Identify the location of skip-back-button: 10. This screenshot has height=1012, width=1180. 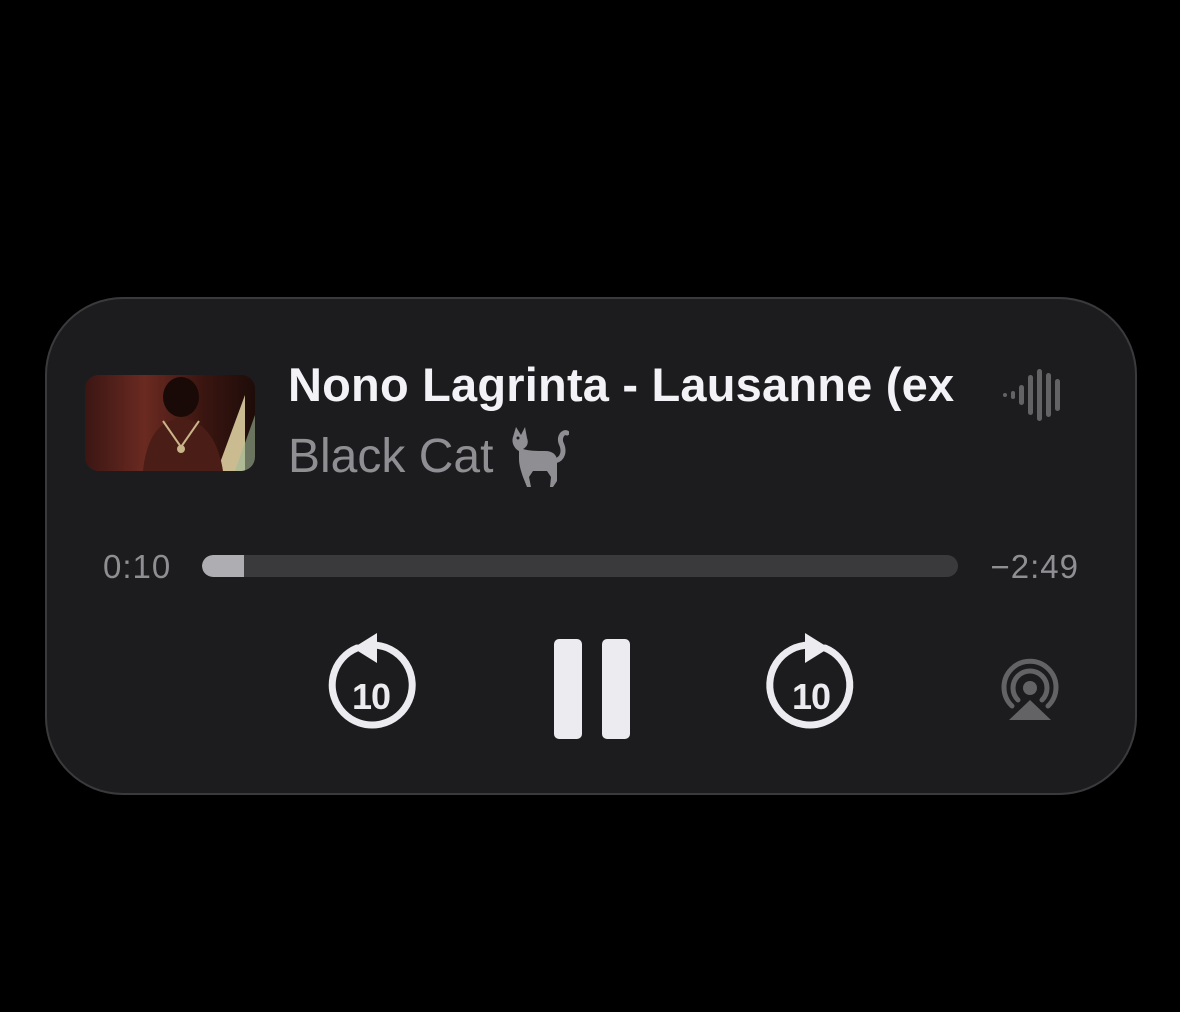
(371, 683).